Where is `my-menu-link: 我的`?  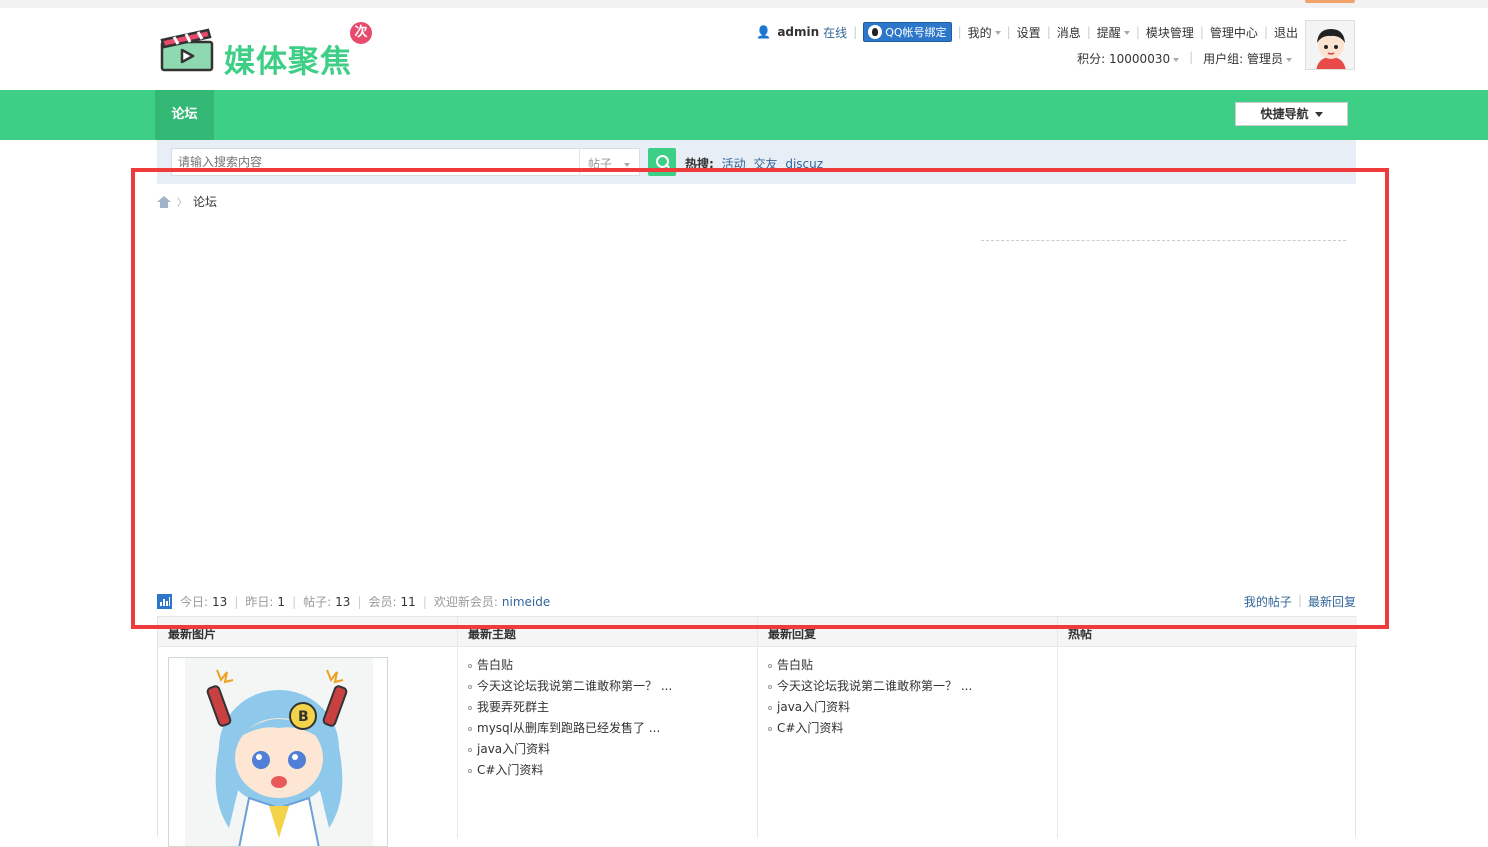 my-menu-link: 我的 is located at coordinates (984, 32).